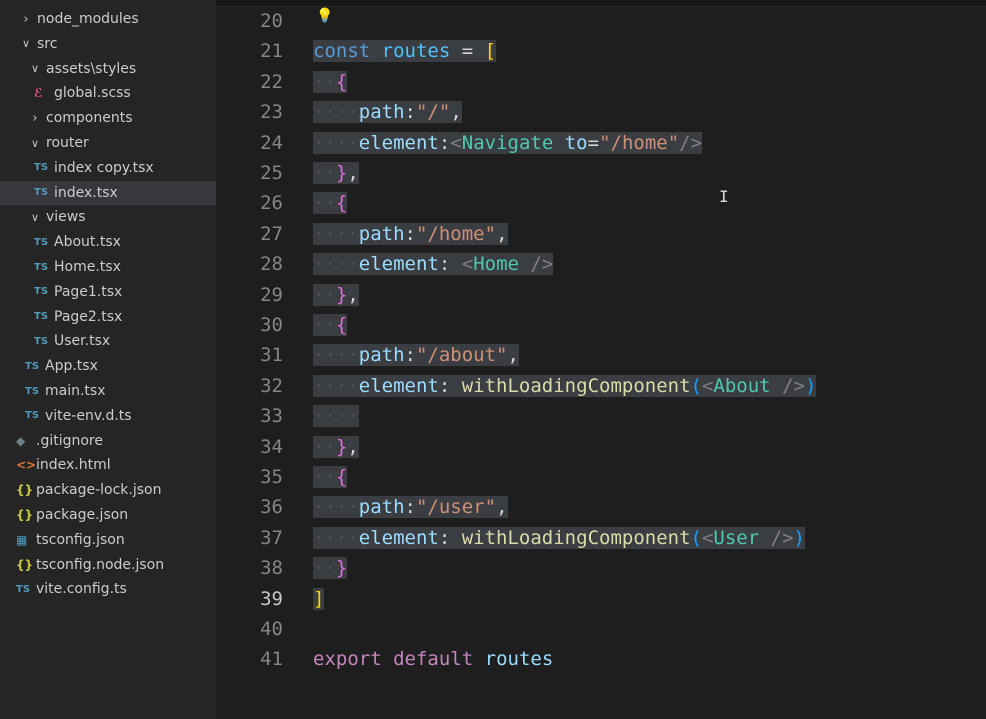 Image resolution: width=986 pixels, height=719 pixels. Describe the element at coordinates (601, 21) in the screenshot. I see `code-line: 20` at that location.